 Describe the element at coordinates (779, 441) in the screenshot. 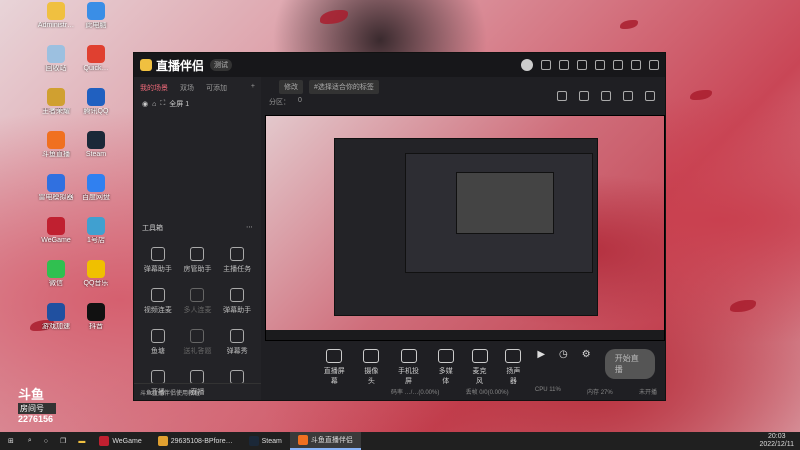

I see `system-clock: 20:03 2022/12/11` at that location.